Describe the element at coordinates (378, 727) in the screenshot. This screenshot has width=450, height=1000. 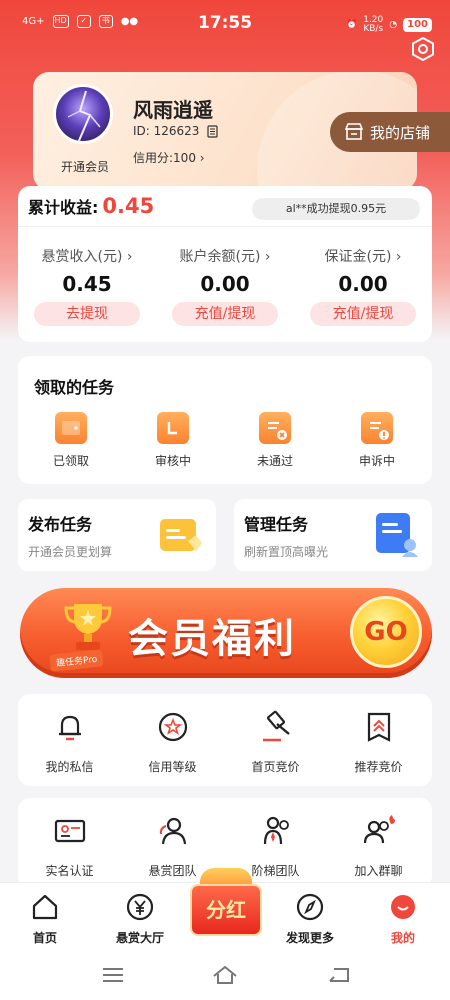
I see `recommend-icon` at that location.